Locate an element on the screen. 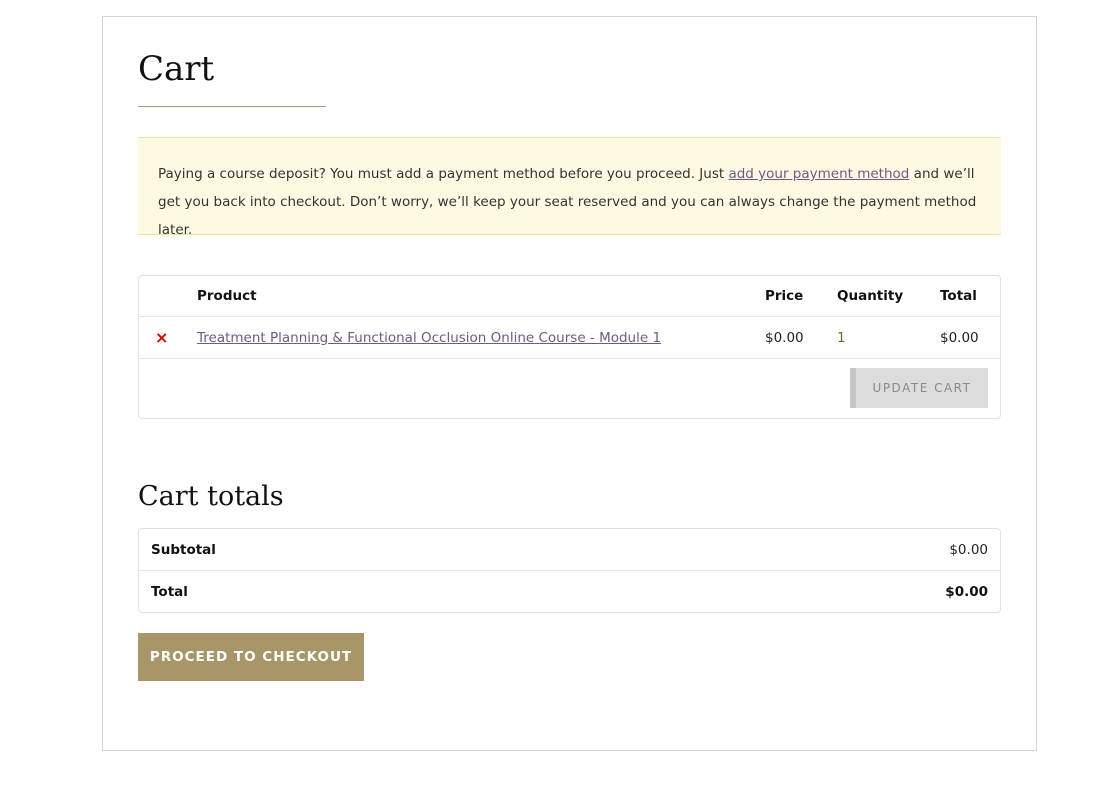 The width and height of the screenshot is (1095, 793). header-price: Price is located at coordinates (784, 296).